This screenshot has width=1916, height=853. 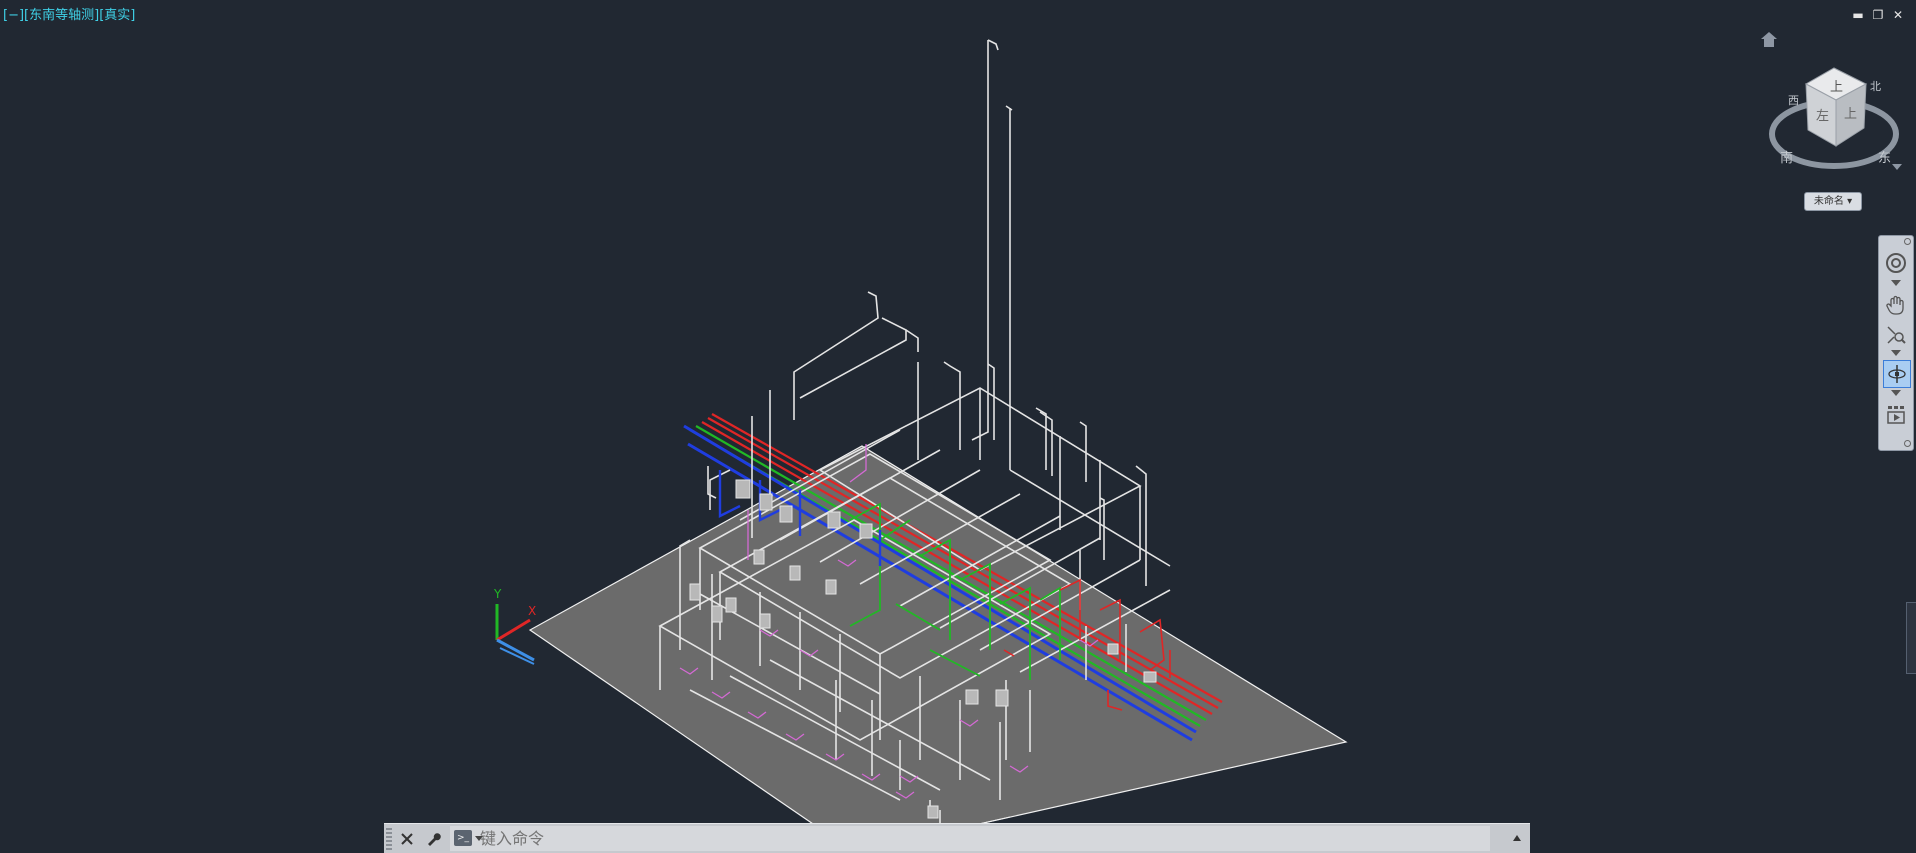 What do you see at coordinates (1896, 263) in the screenshot?
I see `steering-wheel-icon` at bounding box center [1896, 263].